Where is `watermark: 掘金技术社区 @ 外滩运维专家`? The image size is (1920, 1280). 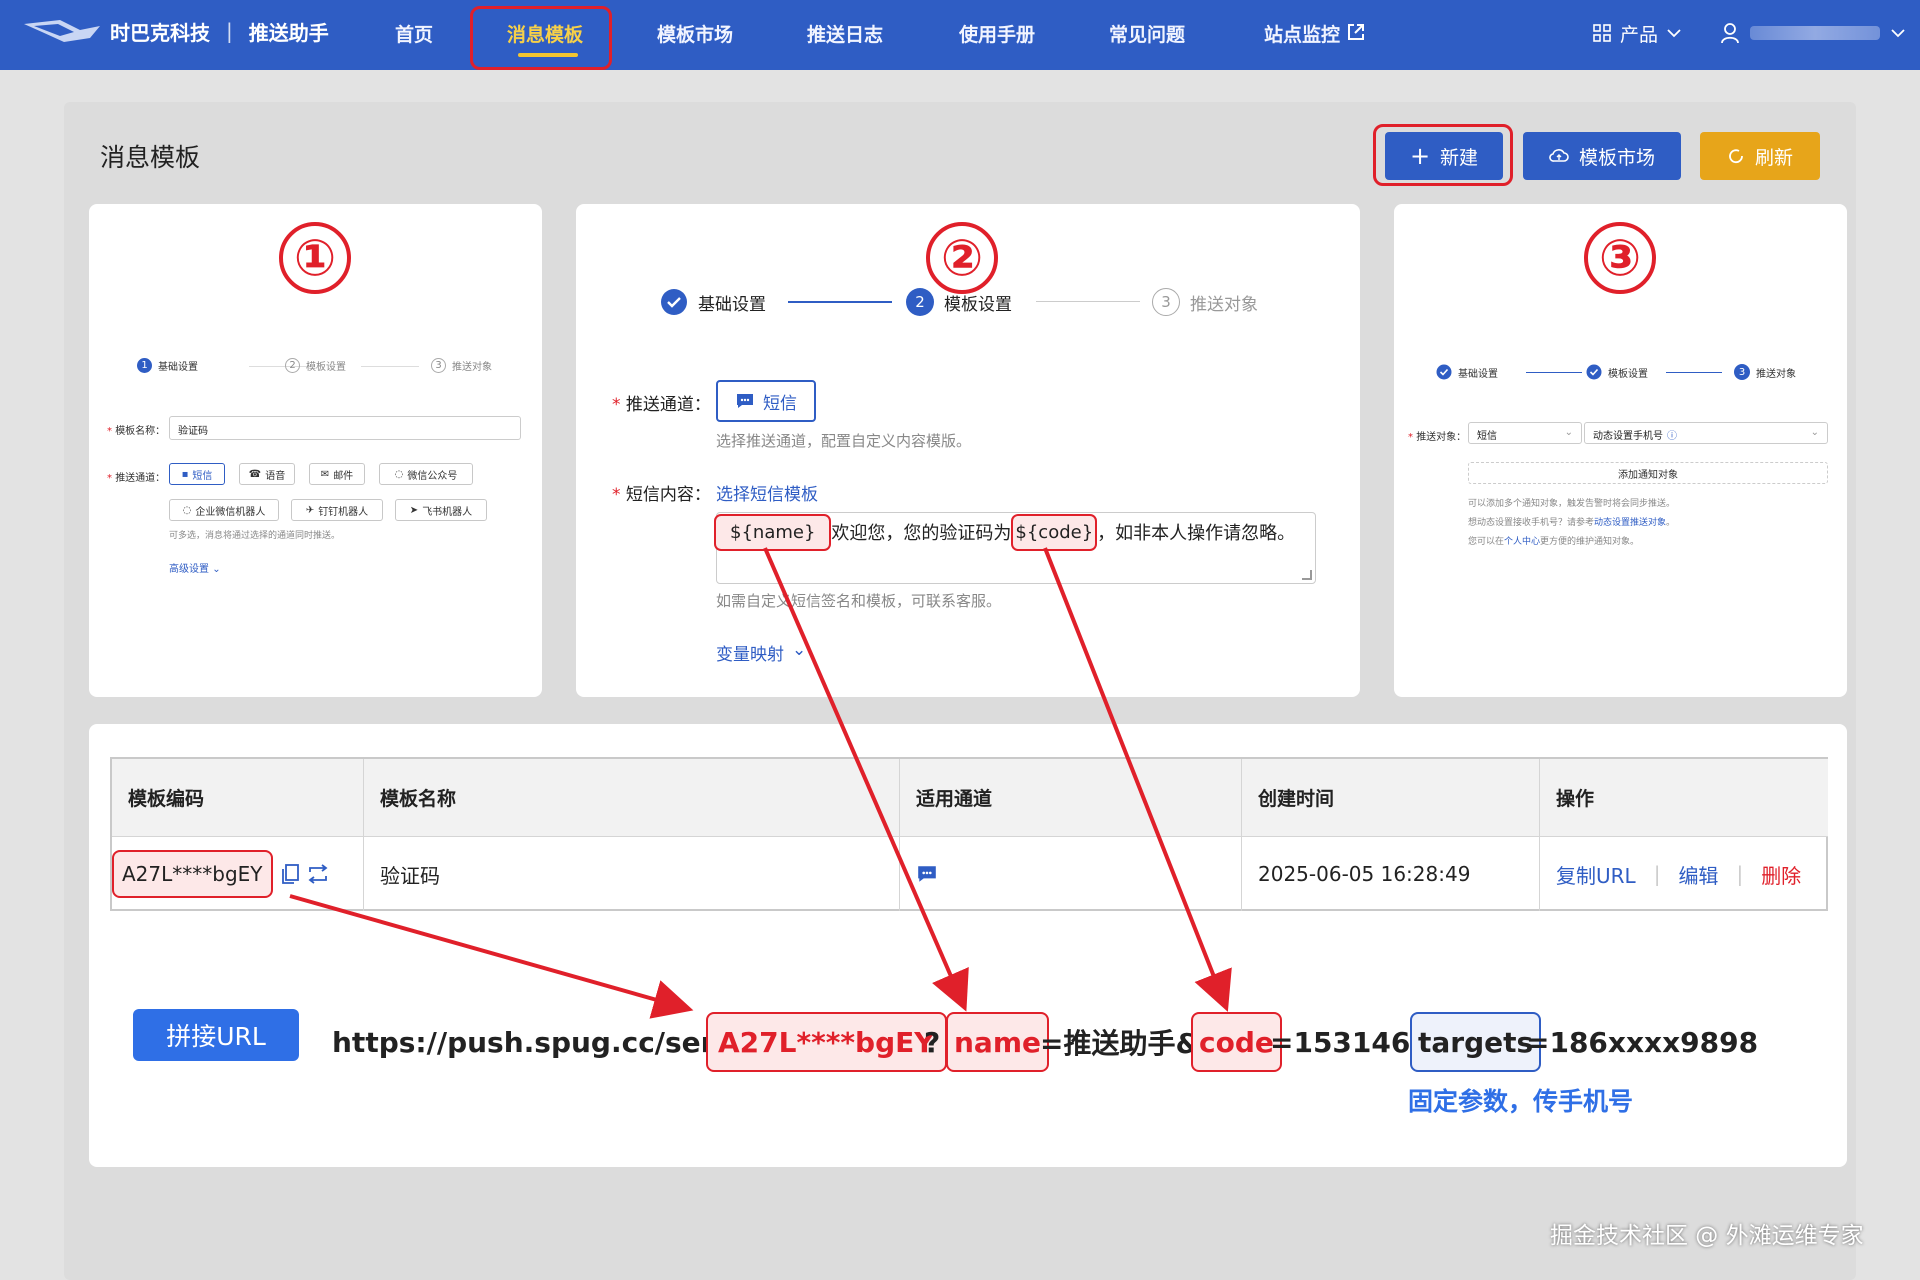 watermark: 掘金技术社区 @ 外滩运维专家 is located at coordinates (1707, 1236).